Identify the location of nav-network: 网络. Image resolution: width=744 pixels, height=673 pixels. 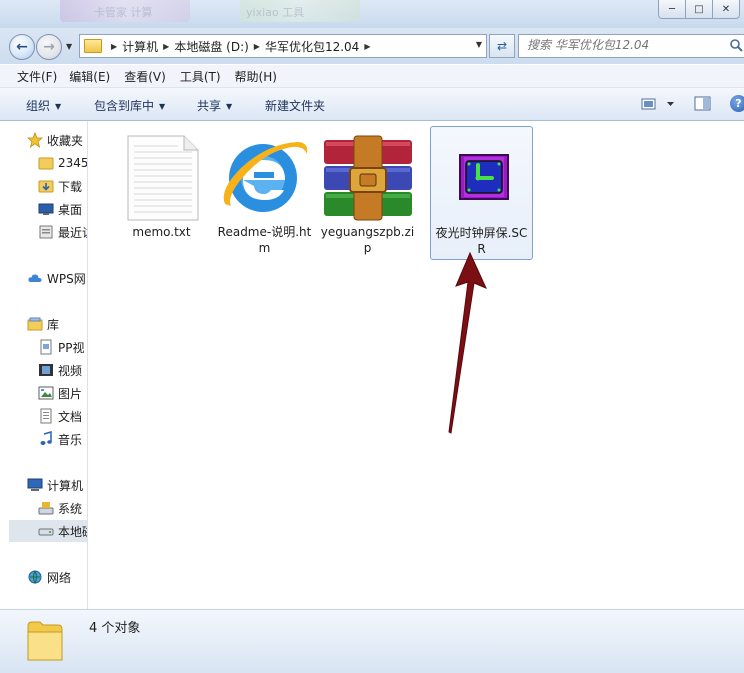
(48, 577).